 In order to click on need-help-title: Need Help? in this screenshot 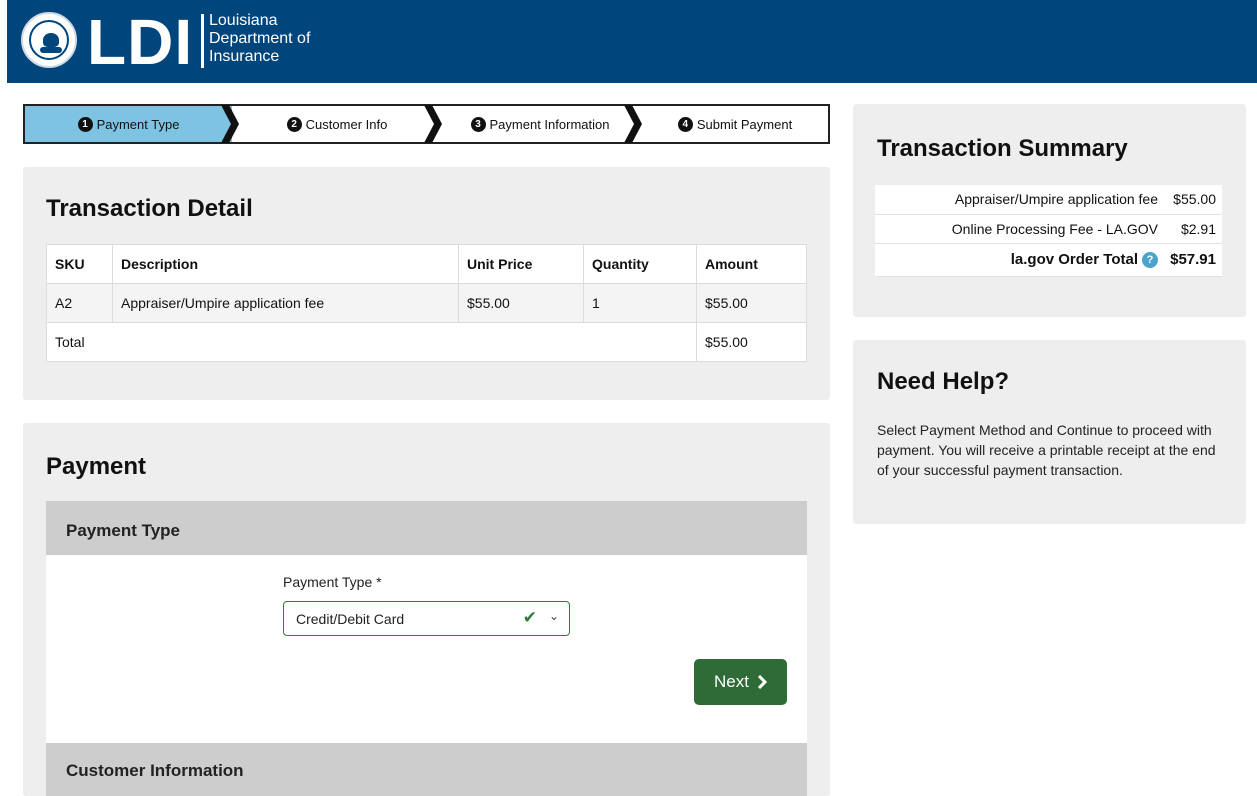, I will do `click(943, 381)`.